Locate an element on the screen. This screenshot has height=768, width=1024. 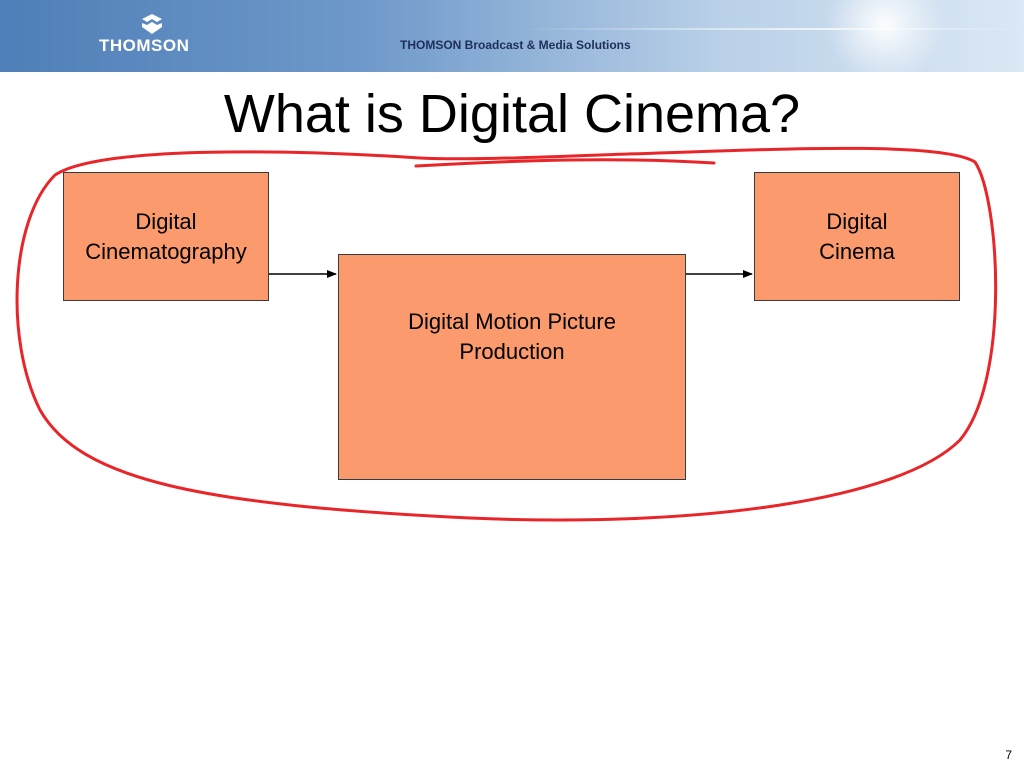
slide-title: What is Digital Cinema? is located at coordinates (512, 114).